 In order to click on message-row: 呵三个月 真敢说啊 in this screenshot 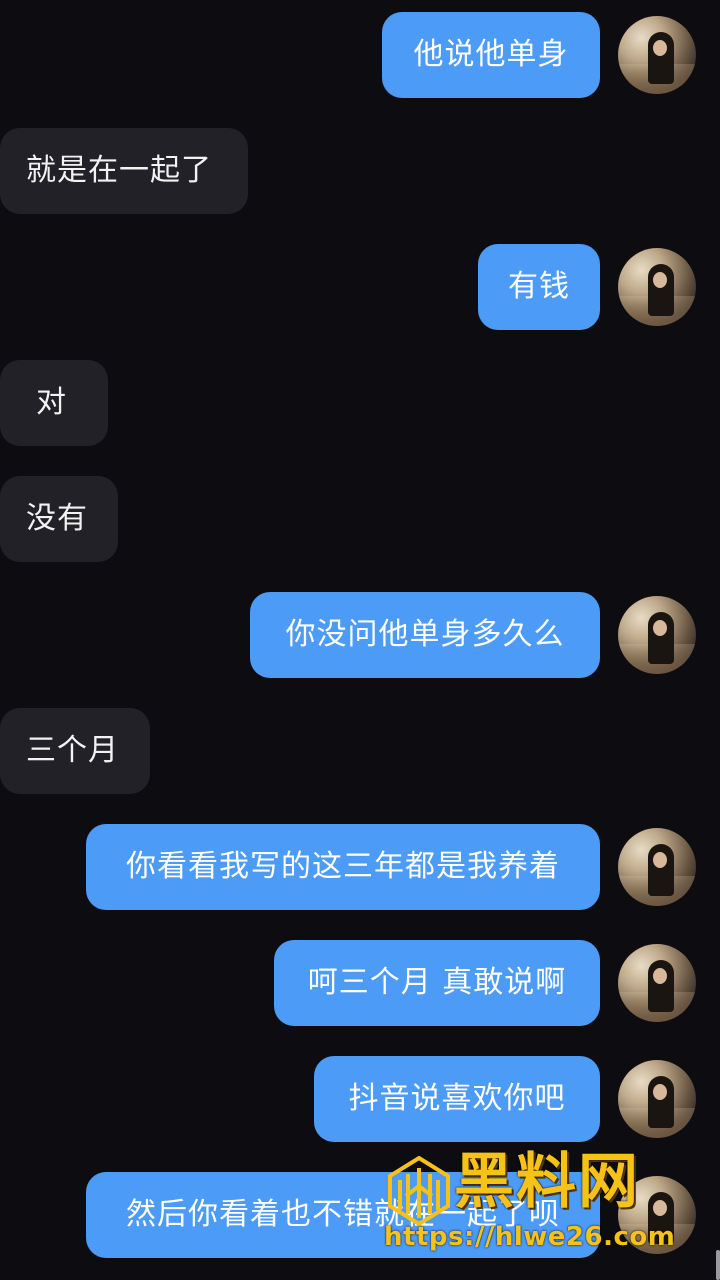, I will do `click(360, 983)`.